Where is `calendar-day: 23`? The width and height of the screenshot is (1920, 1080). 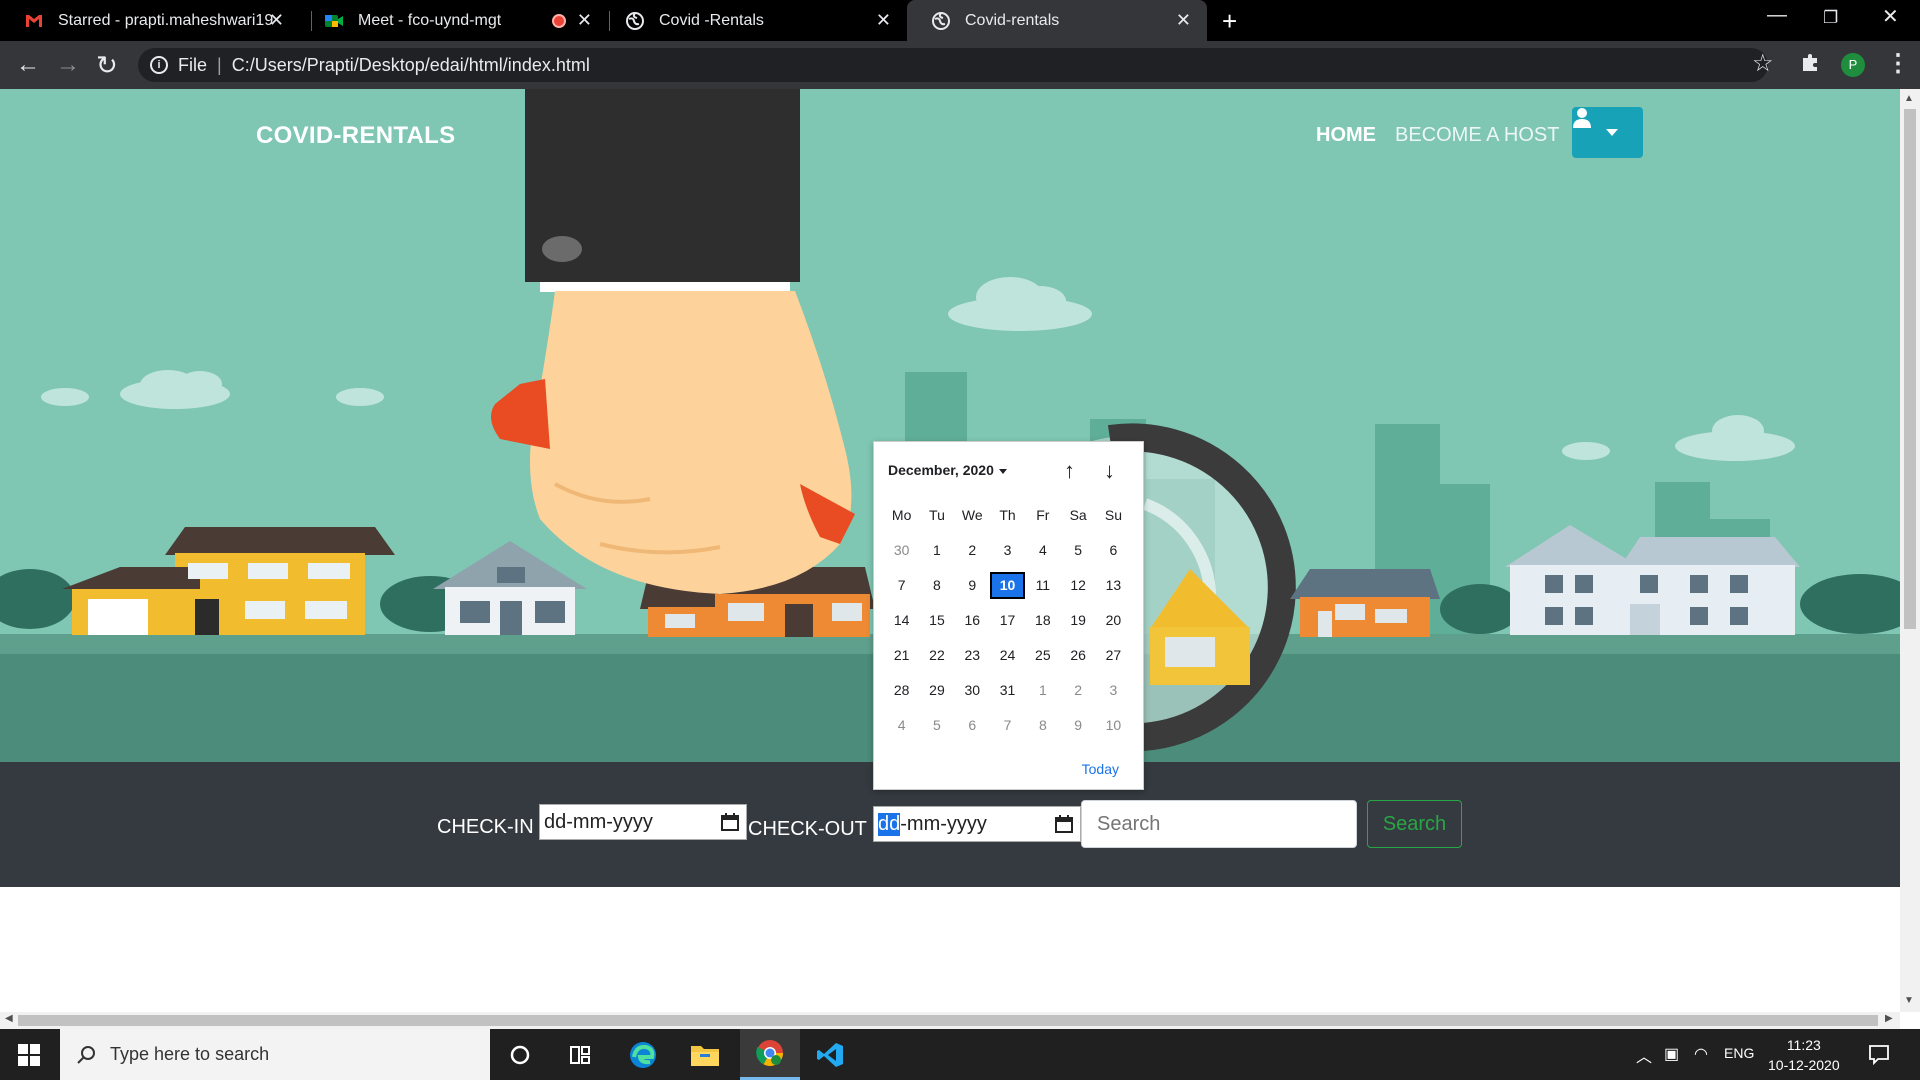 calendar-day: 23 is located at coordinates (972, 655).